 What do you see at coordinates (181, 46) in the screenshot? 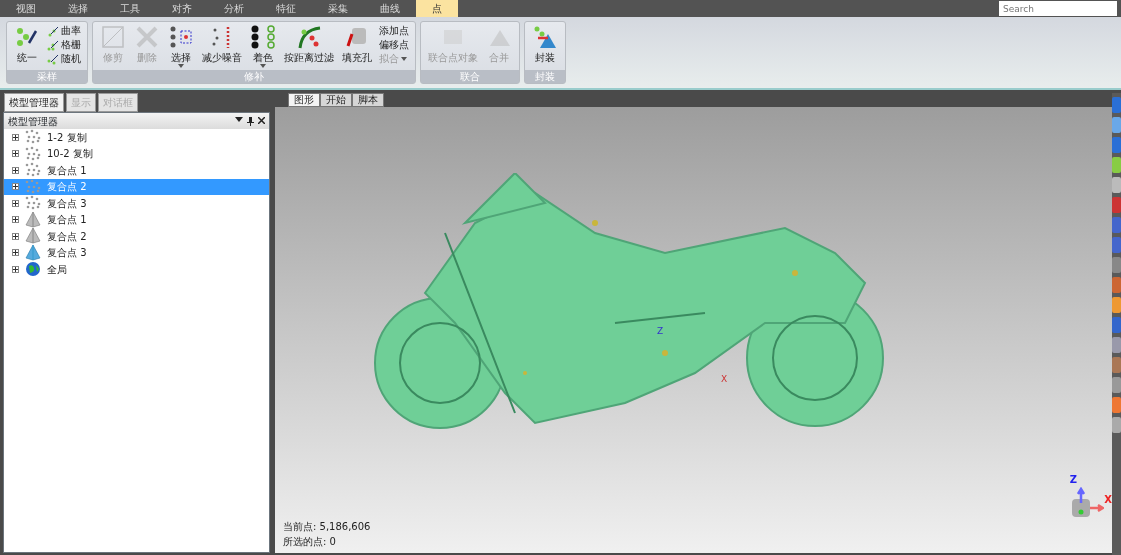
I see `ribbon-button: 选择` at bounding box center [181, 46].